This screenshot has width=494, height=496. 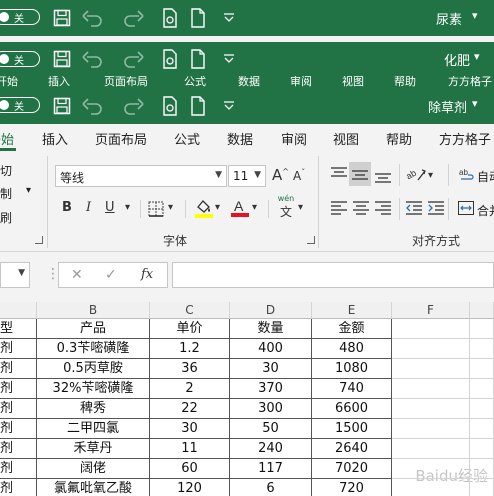 What do you see at coordinates (156, 209) in the screenshot?
I see `borders-icon` at bounding box center [156, 209].